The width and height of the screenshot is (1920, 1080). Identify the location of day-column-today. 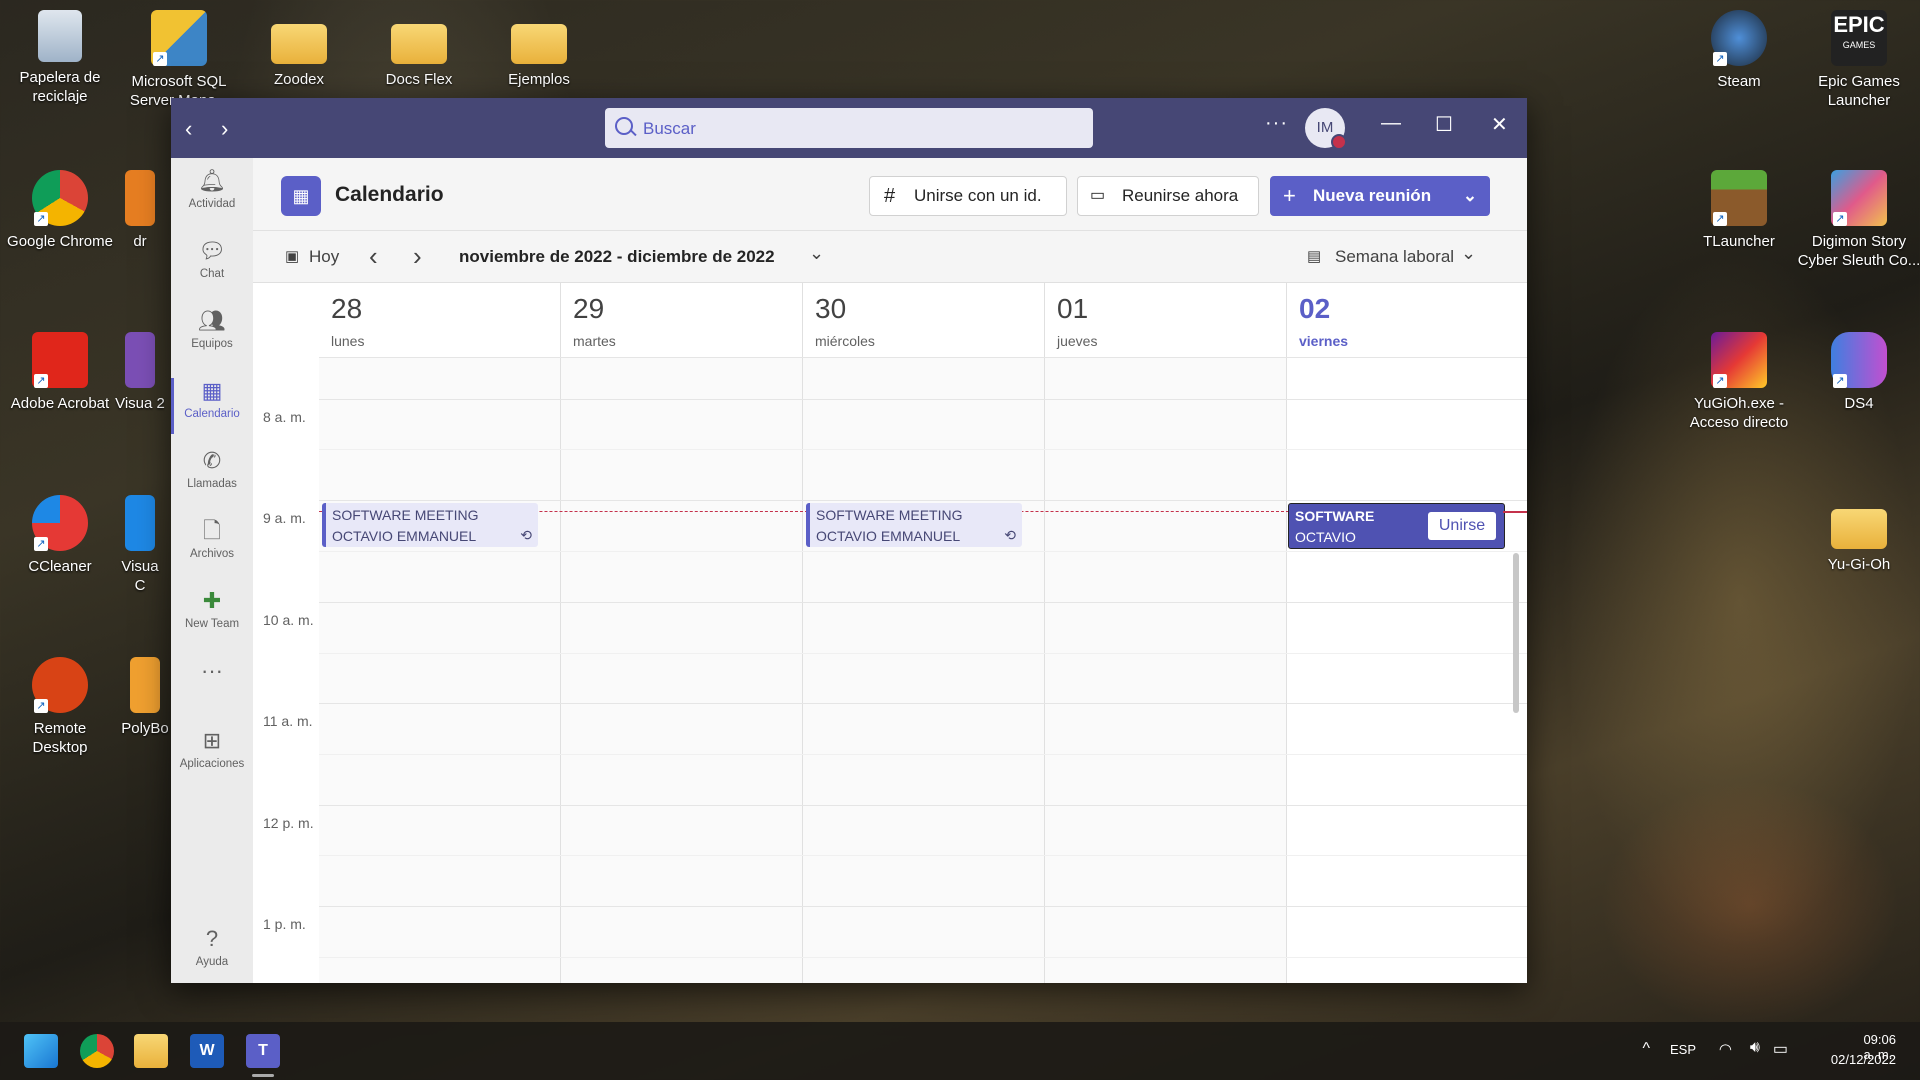
(1407, 670).